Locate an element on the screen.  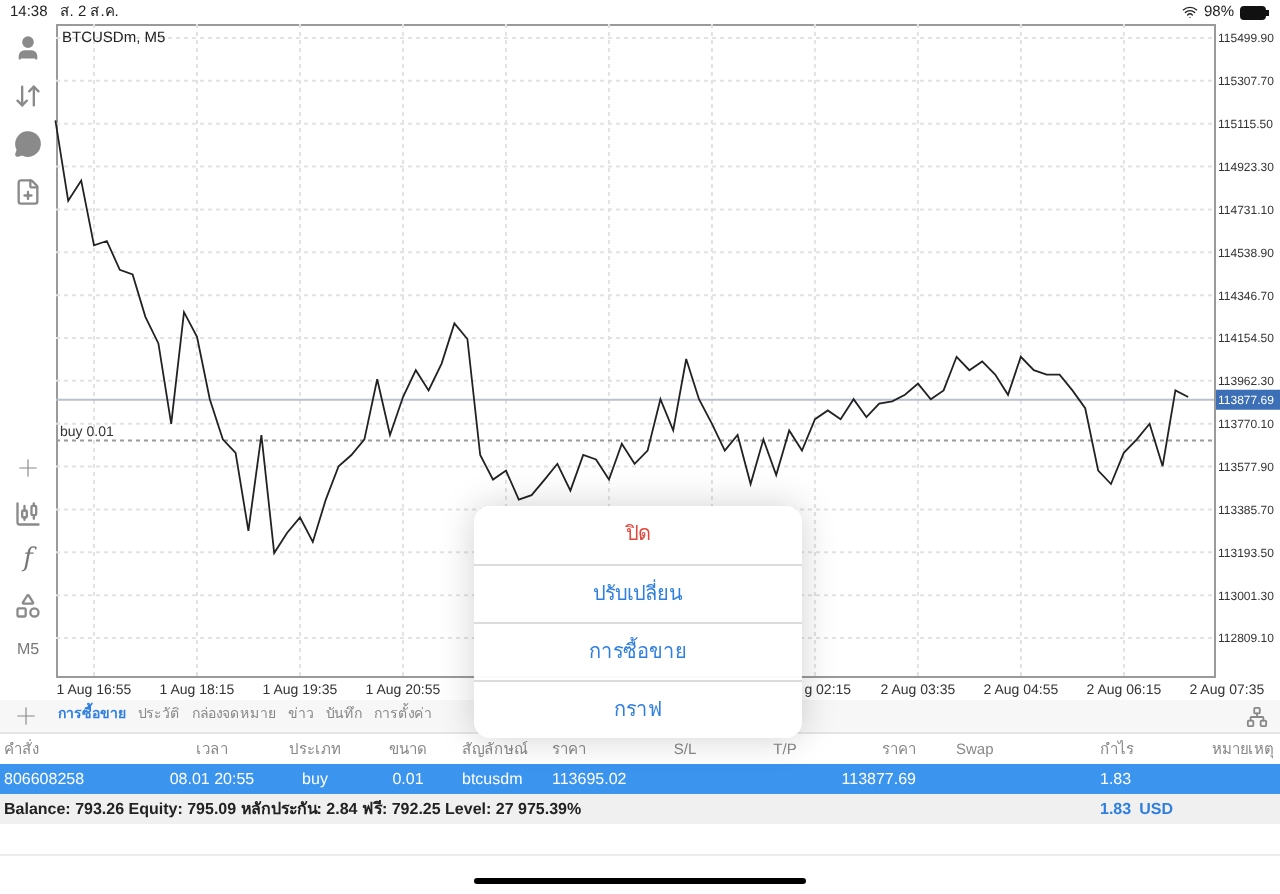
action-sheet-option: ปิด is located at coordinates (638, 535).